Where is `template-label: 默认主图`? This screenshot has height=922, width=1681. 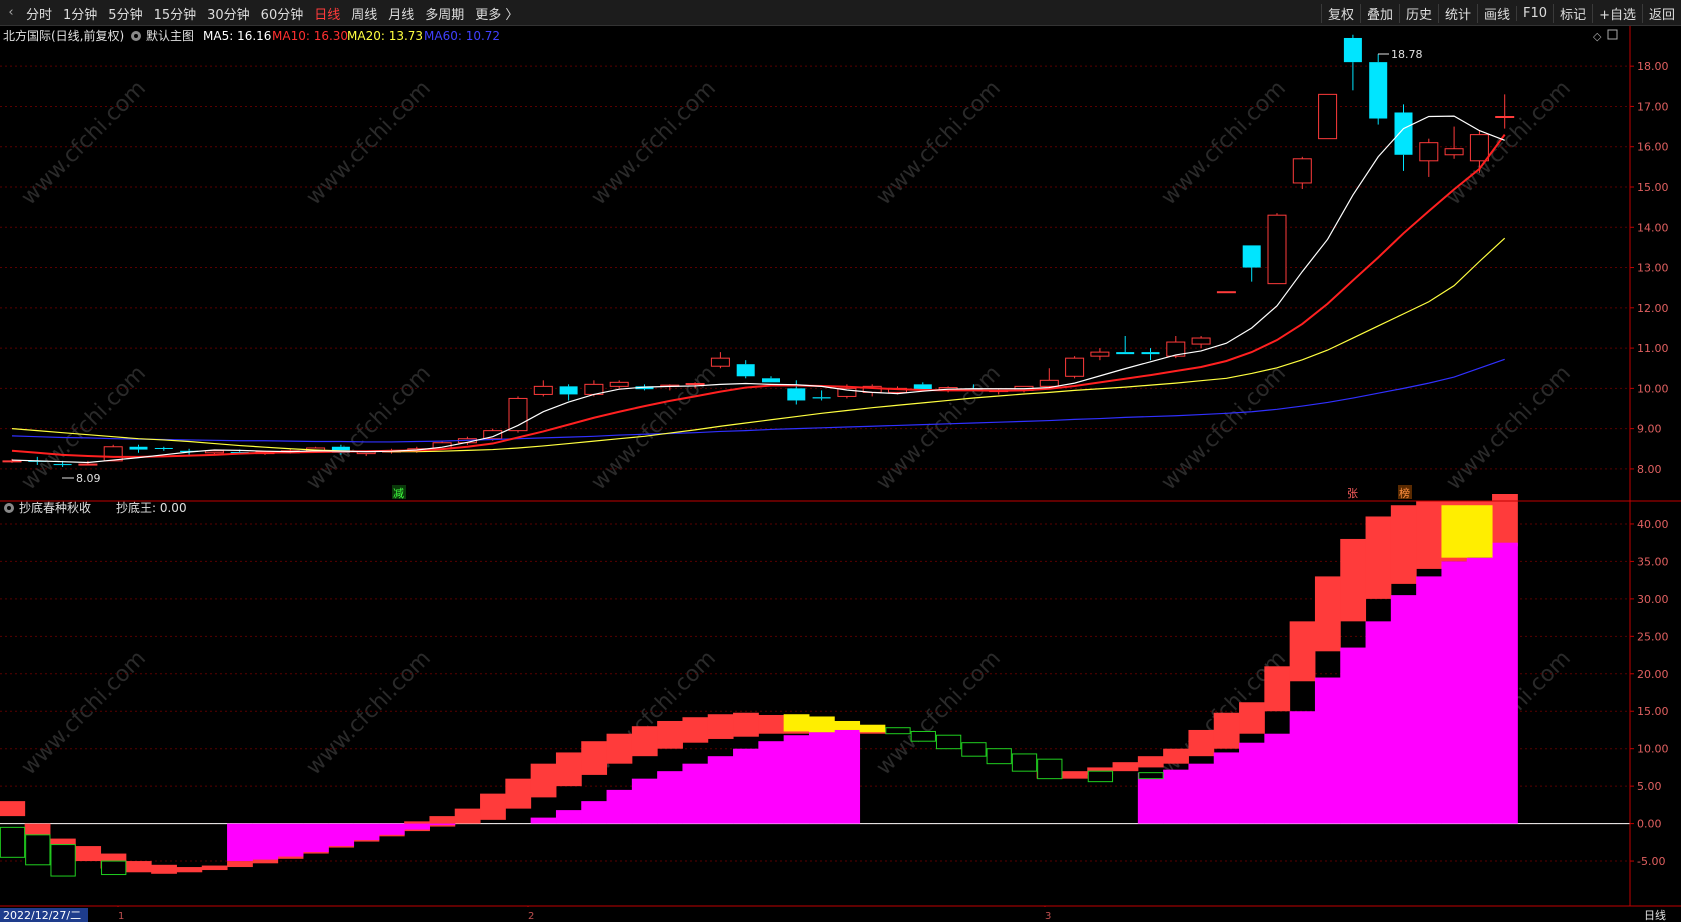 template-label: 默认主图 is located at coordinates (170, 35).